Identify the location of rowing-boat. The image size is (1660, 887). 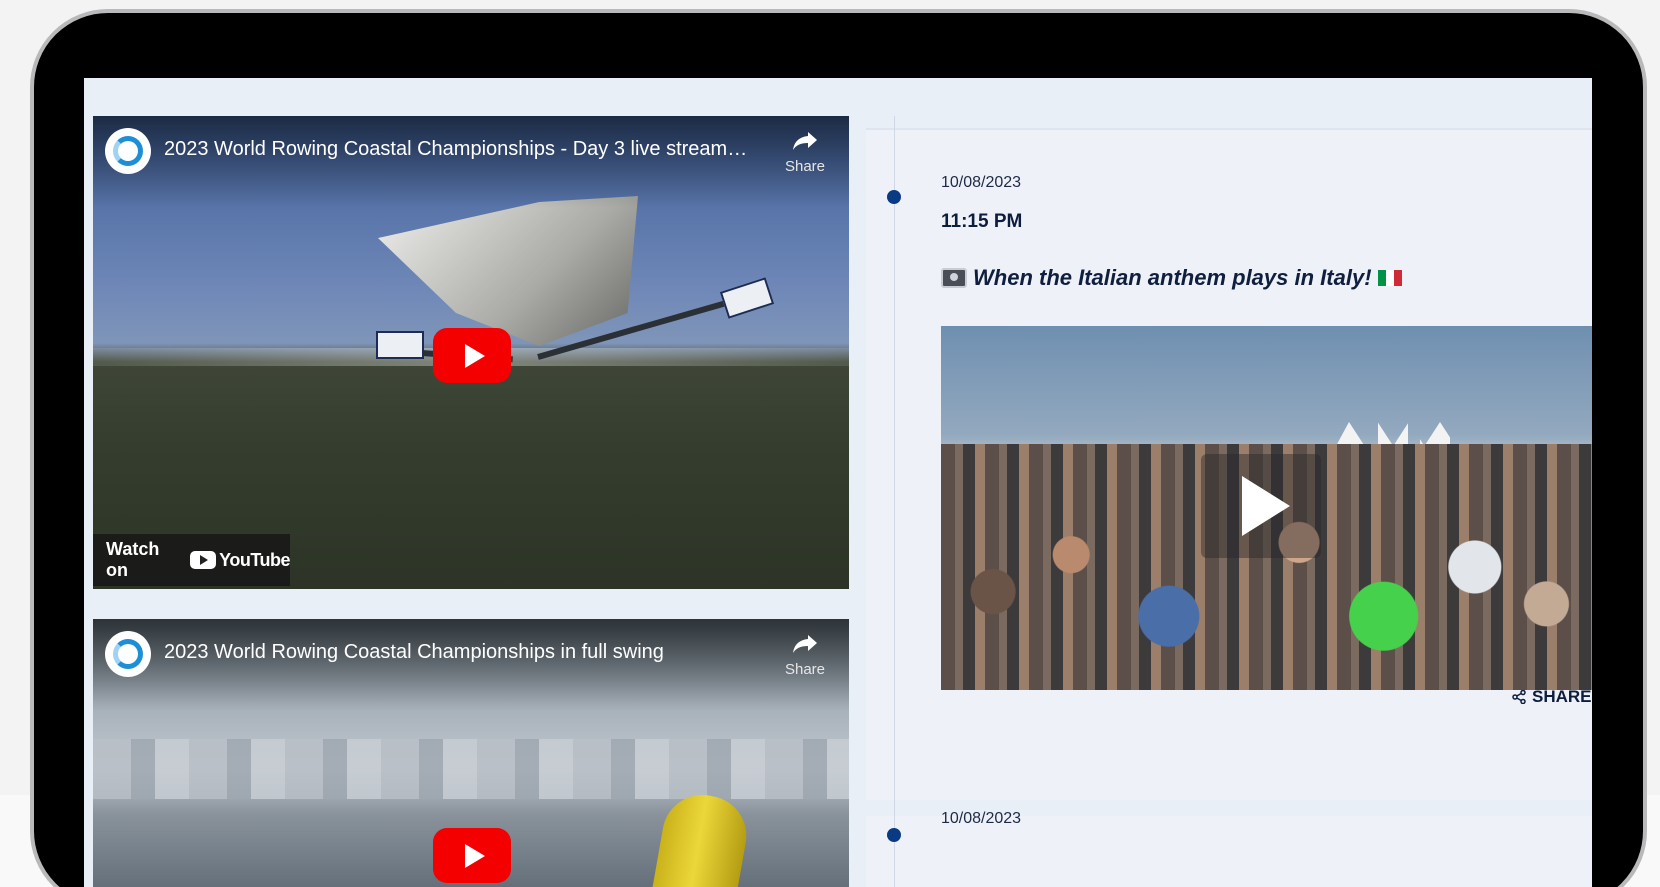
(508, 271).